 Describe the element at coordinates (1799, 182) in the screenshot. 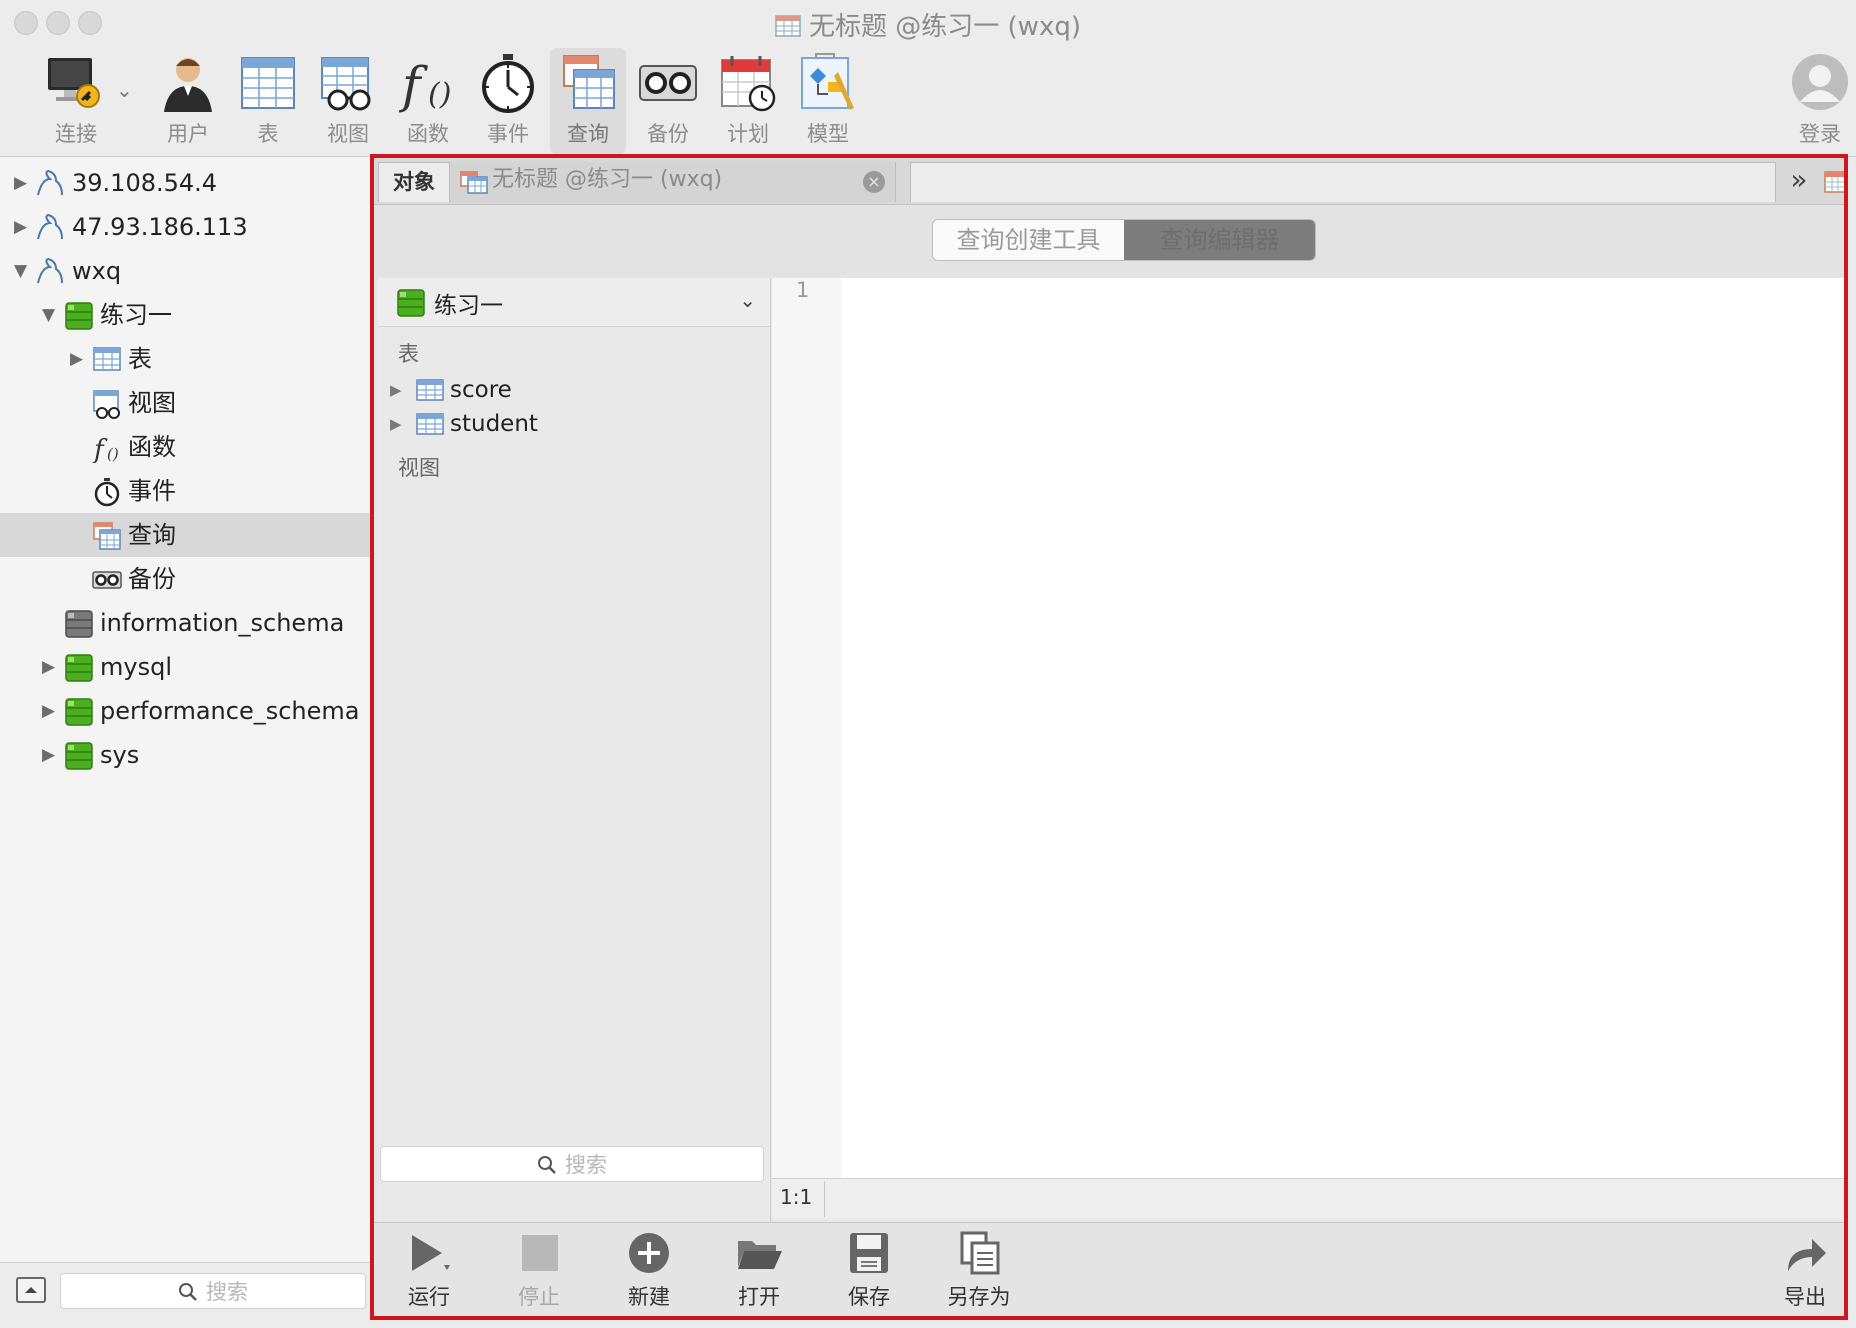

I see `more-tabs-icon: »` at that location.